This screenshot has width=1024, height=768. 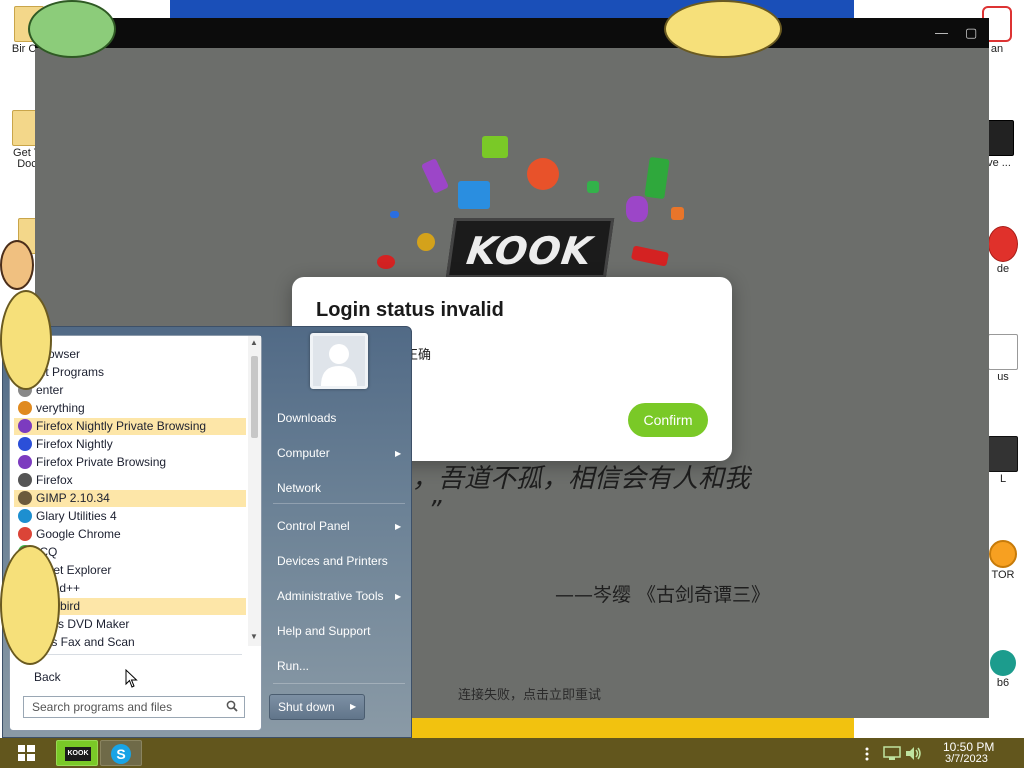 What do you see at coordinates (410, 310) in the screenshot?
I see `dialog-title: Login status invalid` at bounding box center [410, 310].